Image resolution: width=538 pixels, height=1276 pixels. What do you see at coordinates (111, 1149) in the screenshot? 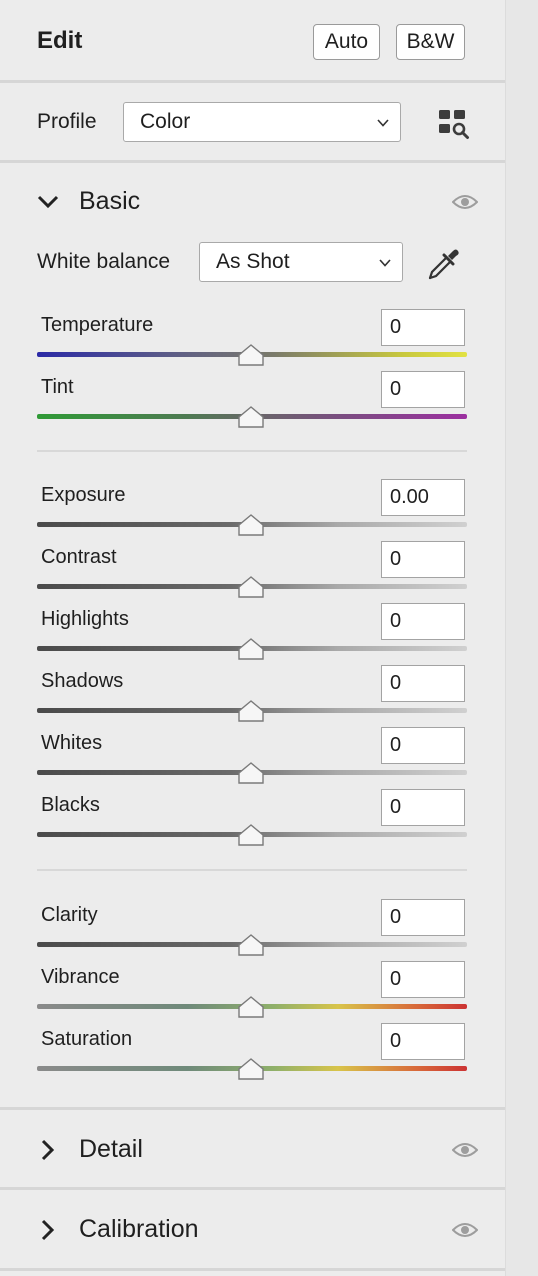
I see `detail-section-title: Detail` at bounding box center [111, 1149].